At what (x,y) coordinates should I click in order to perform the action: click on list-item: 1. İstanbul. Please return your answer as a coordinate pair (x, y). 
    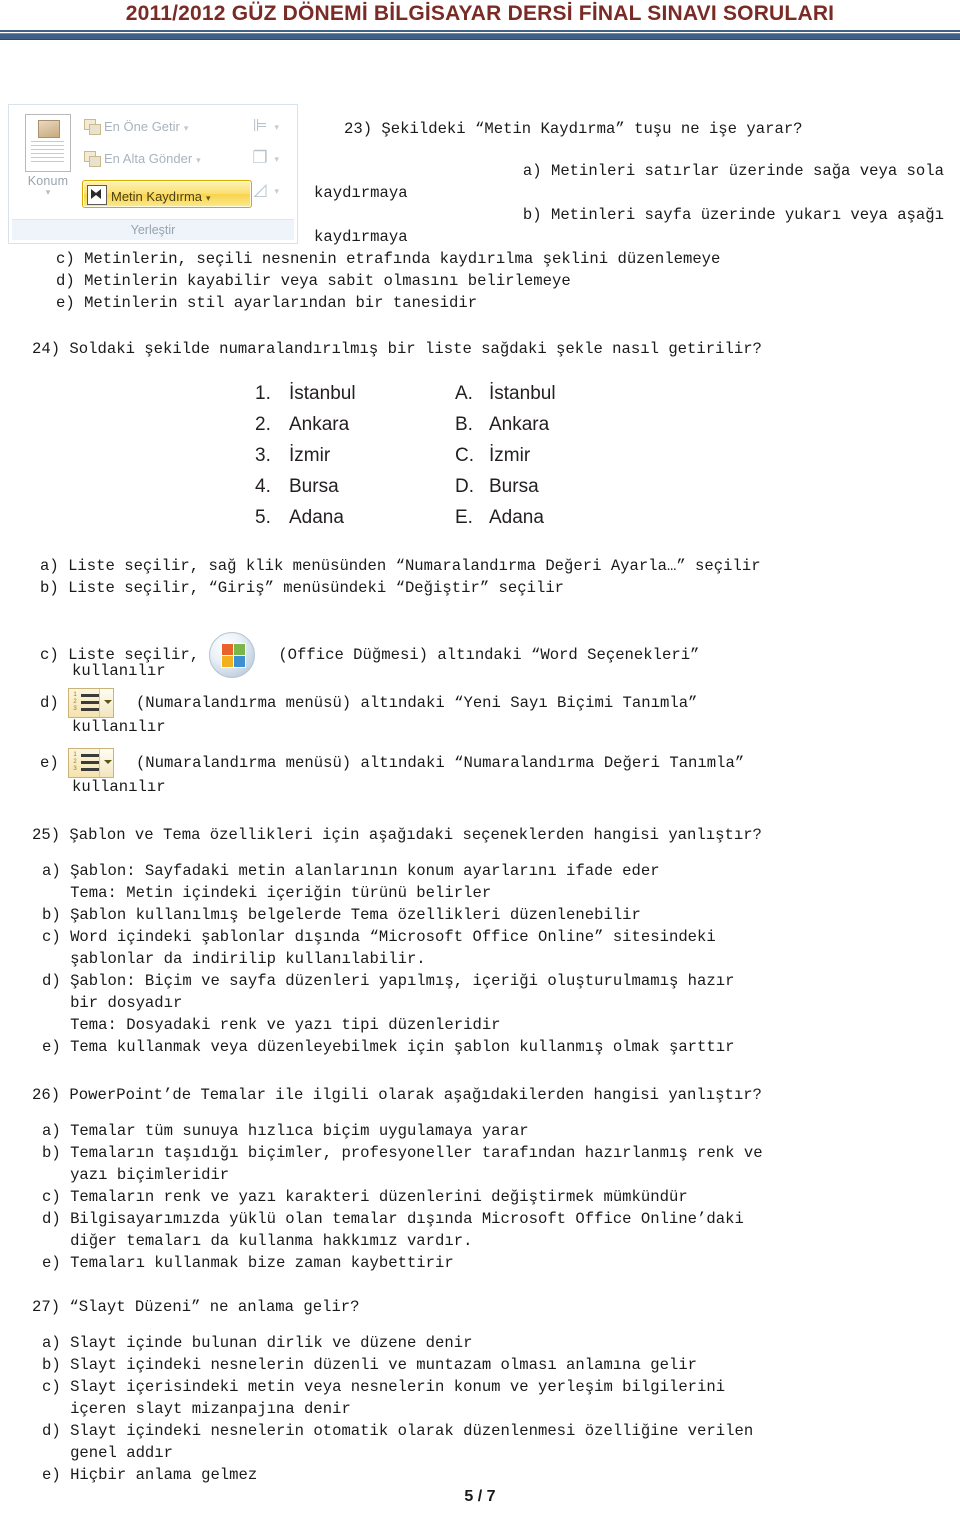
    Looking at the image, I should click on (355, 393).